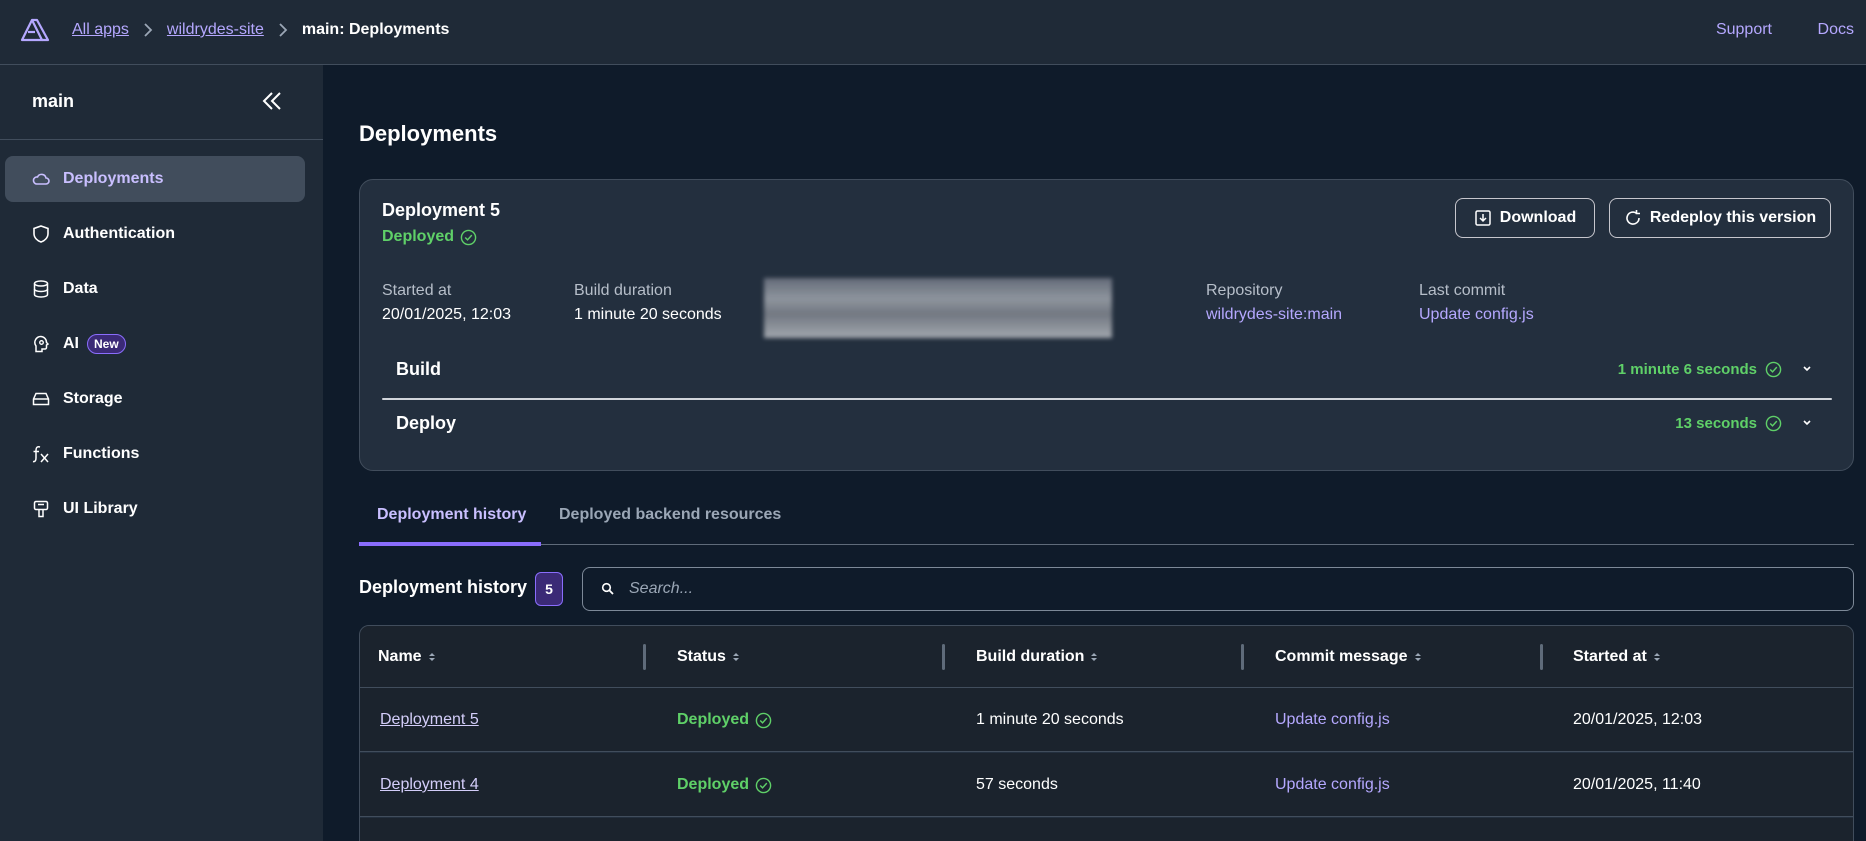  I want to click on column-header-name: Name, so click(407, 657).